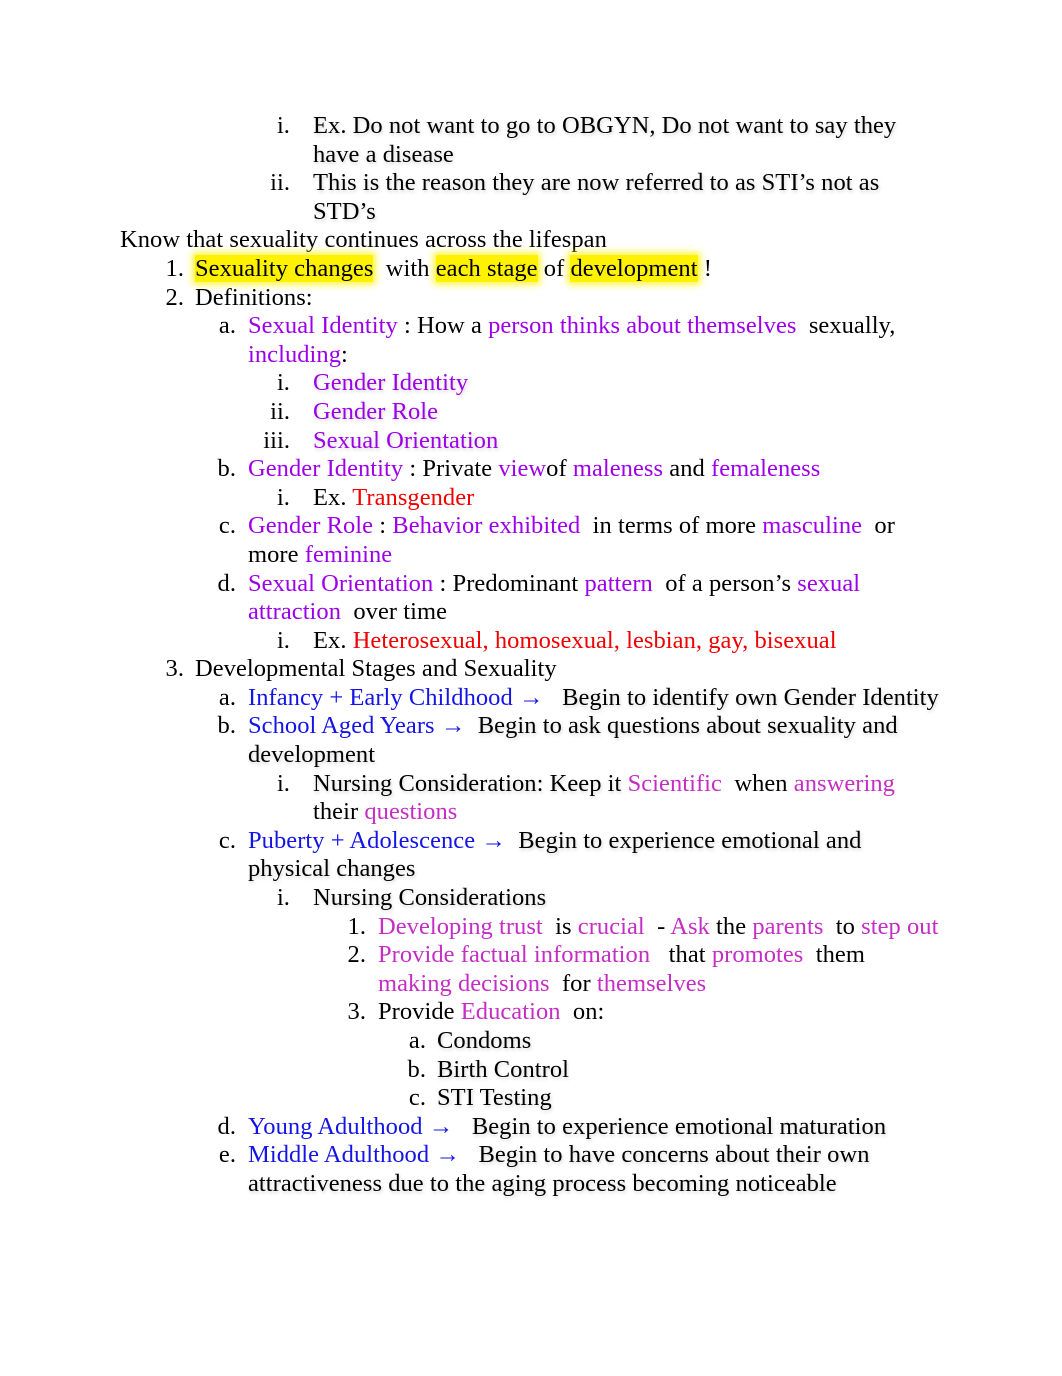 The image size is (1062, 1376). What do you see at coordinates (900, 926) in the screenshot?
I see `phrase-step-out: step out` at bounding box center [900, 926].